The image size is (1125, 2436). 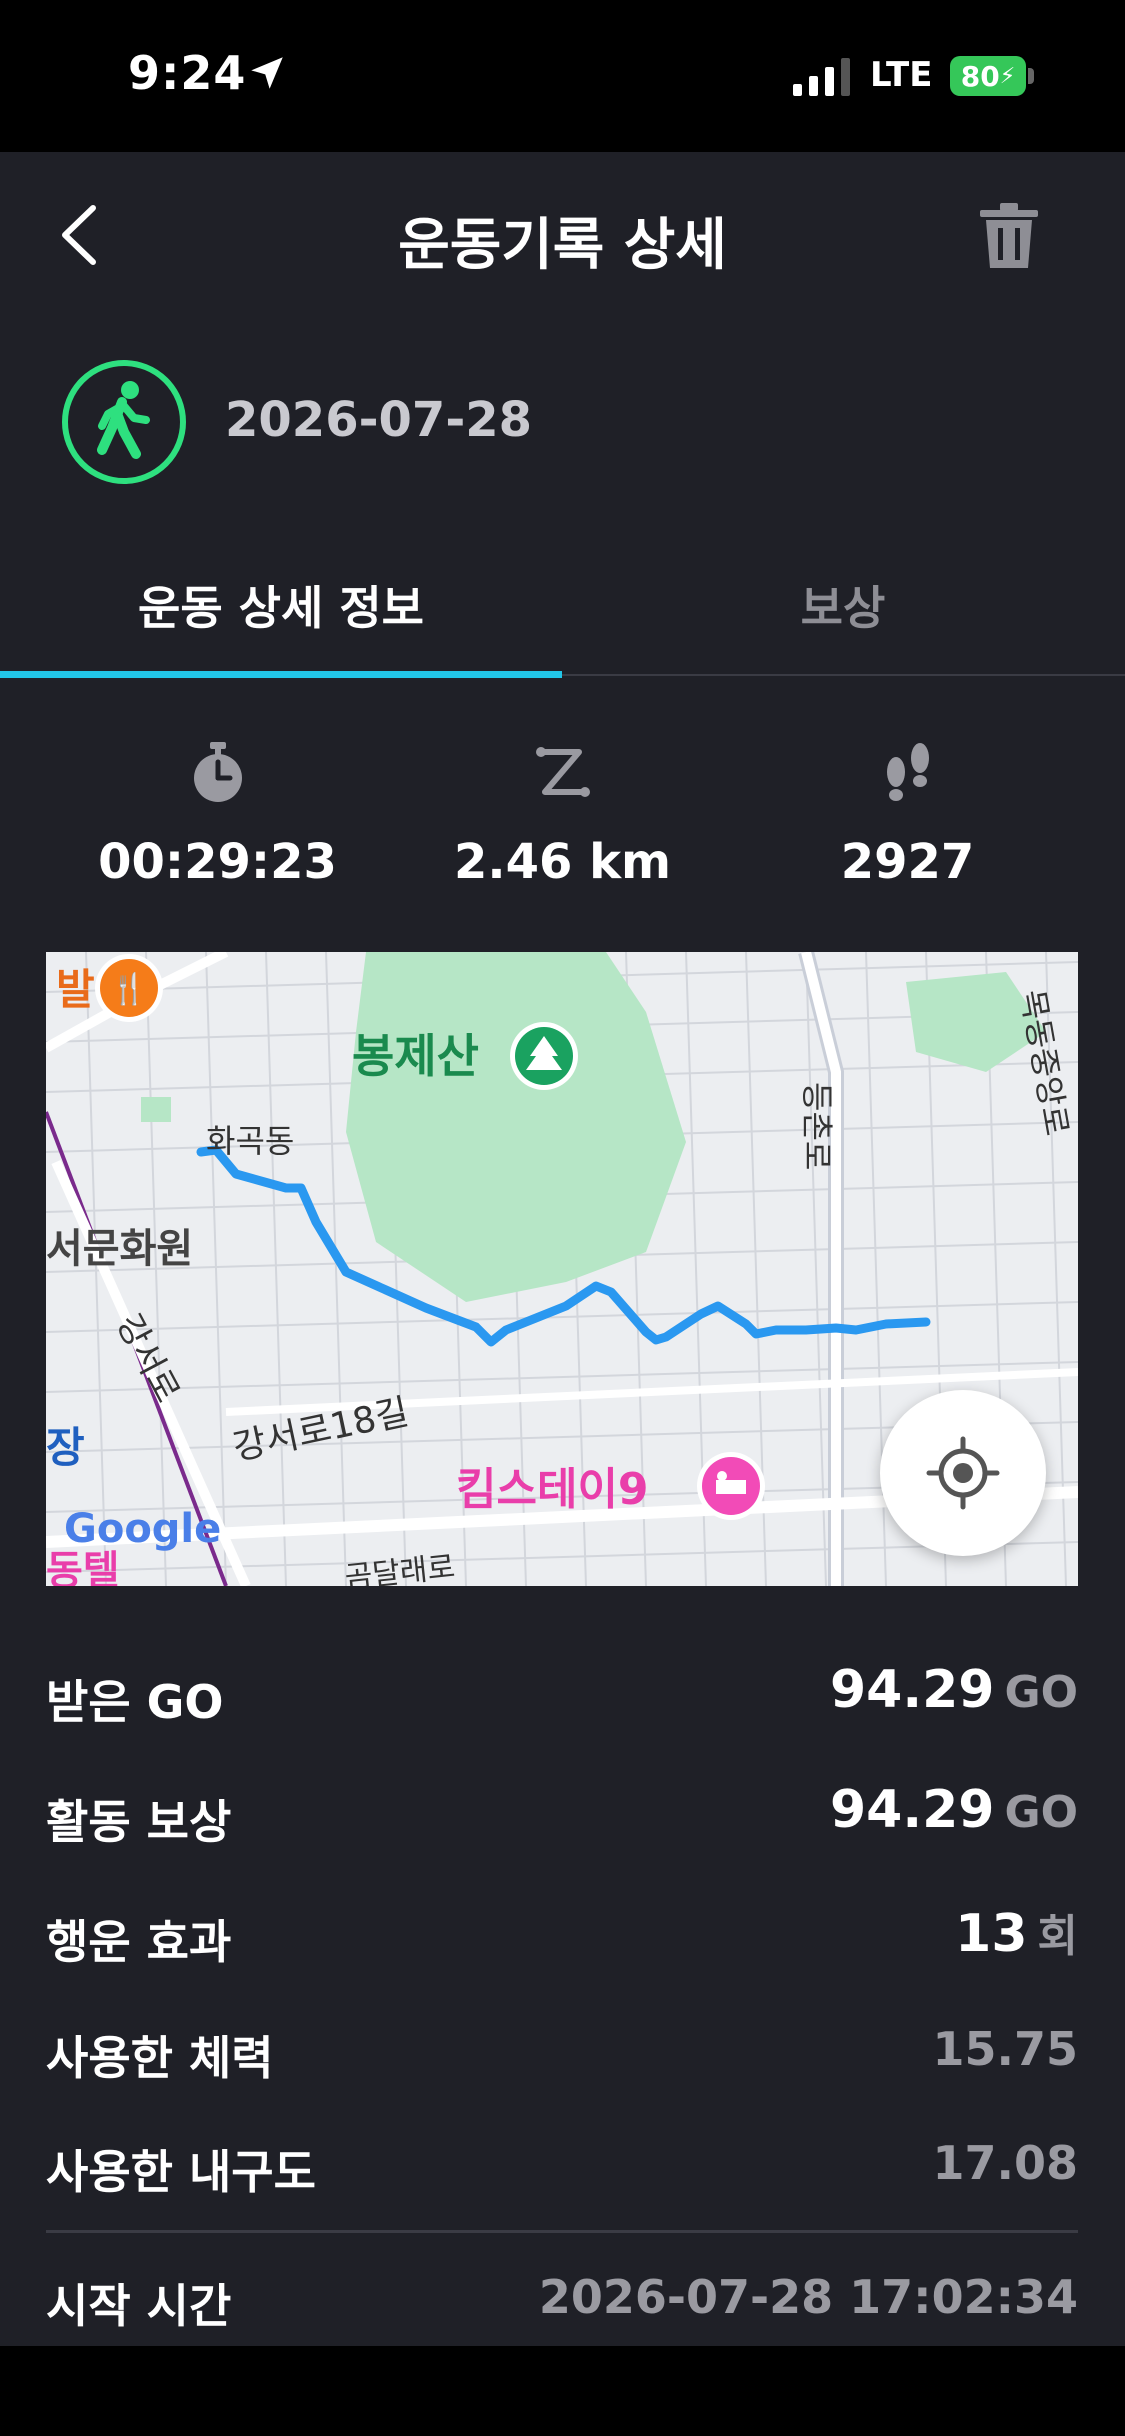 I want to click on network-type: LTE, so click(x=901, y=75).